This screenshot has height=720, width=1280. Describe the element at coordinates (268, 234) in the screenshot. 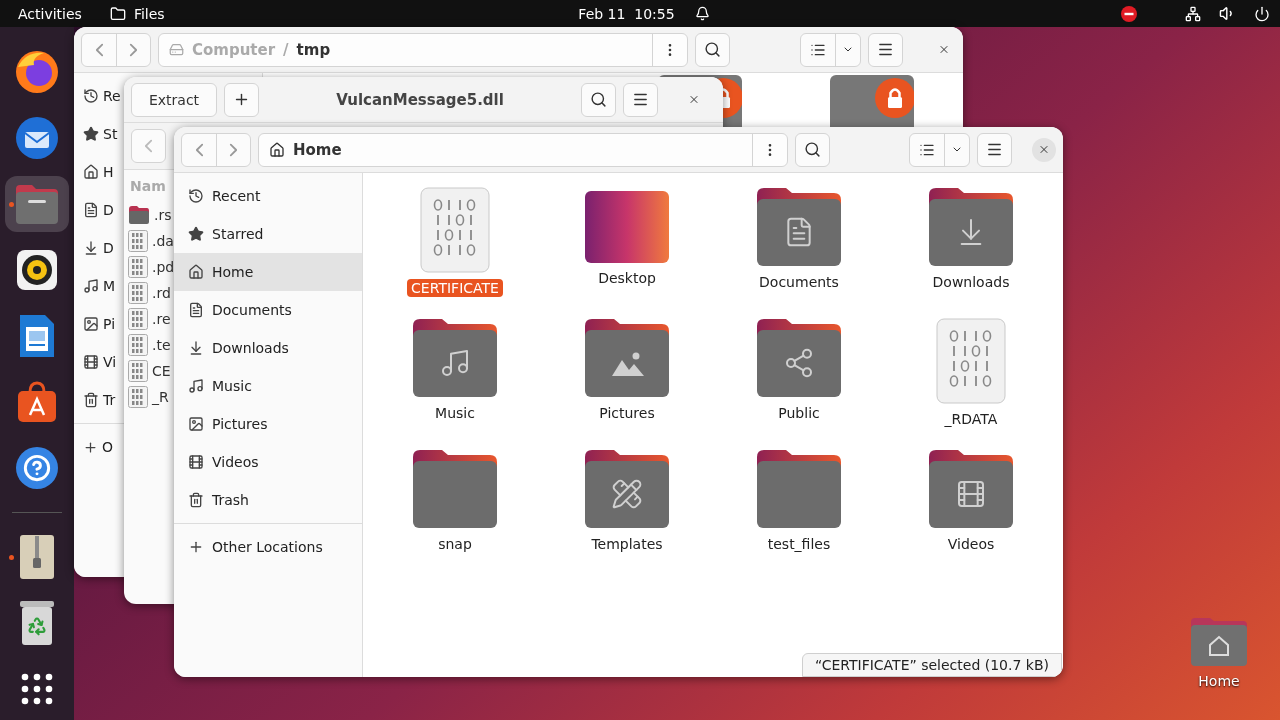

I see `sidebar-item: Starred` at that location.